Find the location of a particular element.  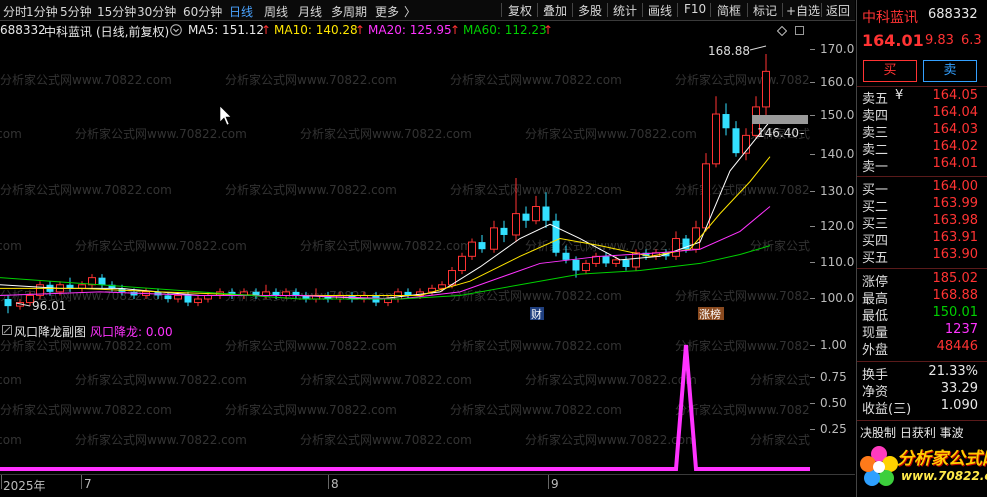

more-chevron-icon: 〉 is located at coordinates (410, 11).